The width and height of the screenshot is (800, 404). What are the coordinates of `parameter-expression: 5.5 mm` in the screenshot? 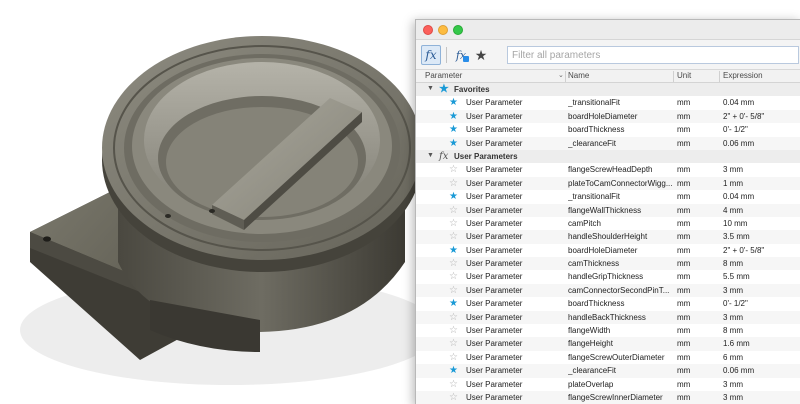 It's located at (761, 276).